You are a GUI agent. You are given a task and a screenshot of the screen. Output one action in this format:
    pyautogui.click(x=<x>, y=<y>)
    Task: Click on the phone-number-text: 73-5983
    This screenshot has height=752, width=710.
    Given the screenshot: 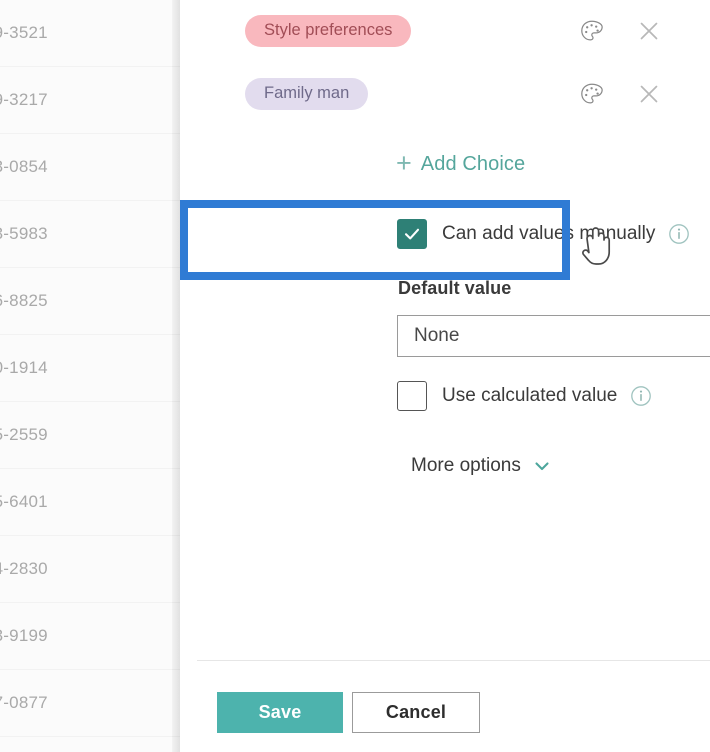 What is the action you would take?
    pyautogui.click(x=24, y=233)
    